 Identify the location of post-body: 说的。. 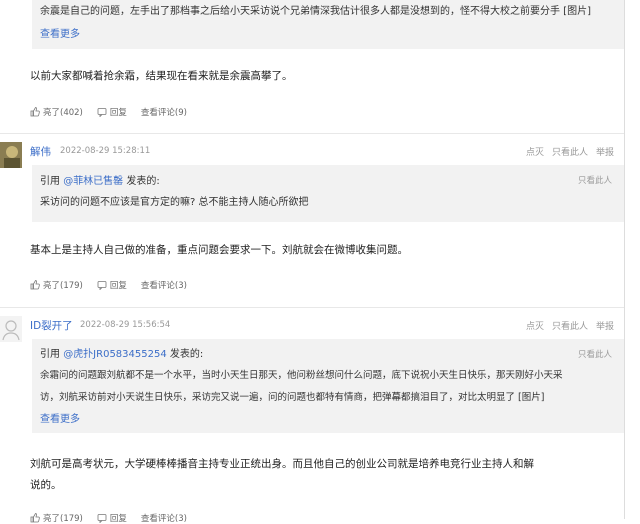
(46, 485).